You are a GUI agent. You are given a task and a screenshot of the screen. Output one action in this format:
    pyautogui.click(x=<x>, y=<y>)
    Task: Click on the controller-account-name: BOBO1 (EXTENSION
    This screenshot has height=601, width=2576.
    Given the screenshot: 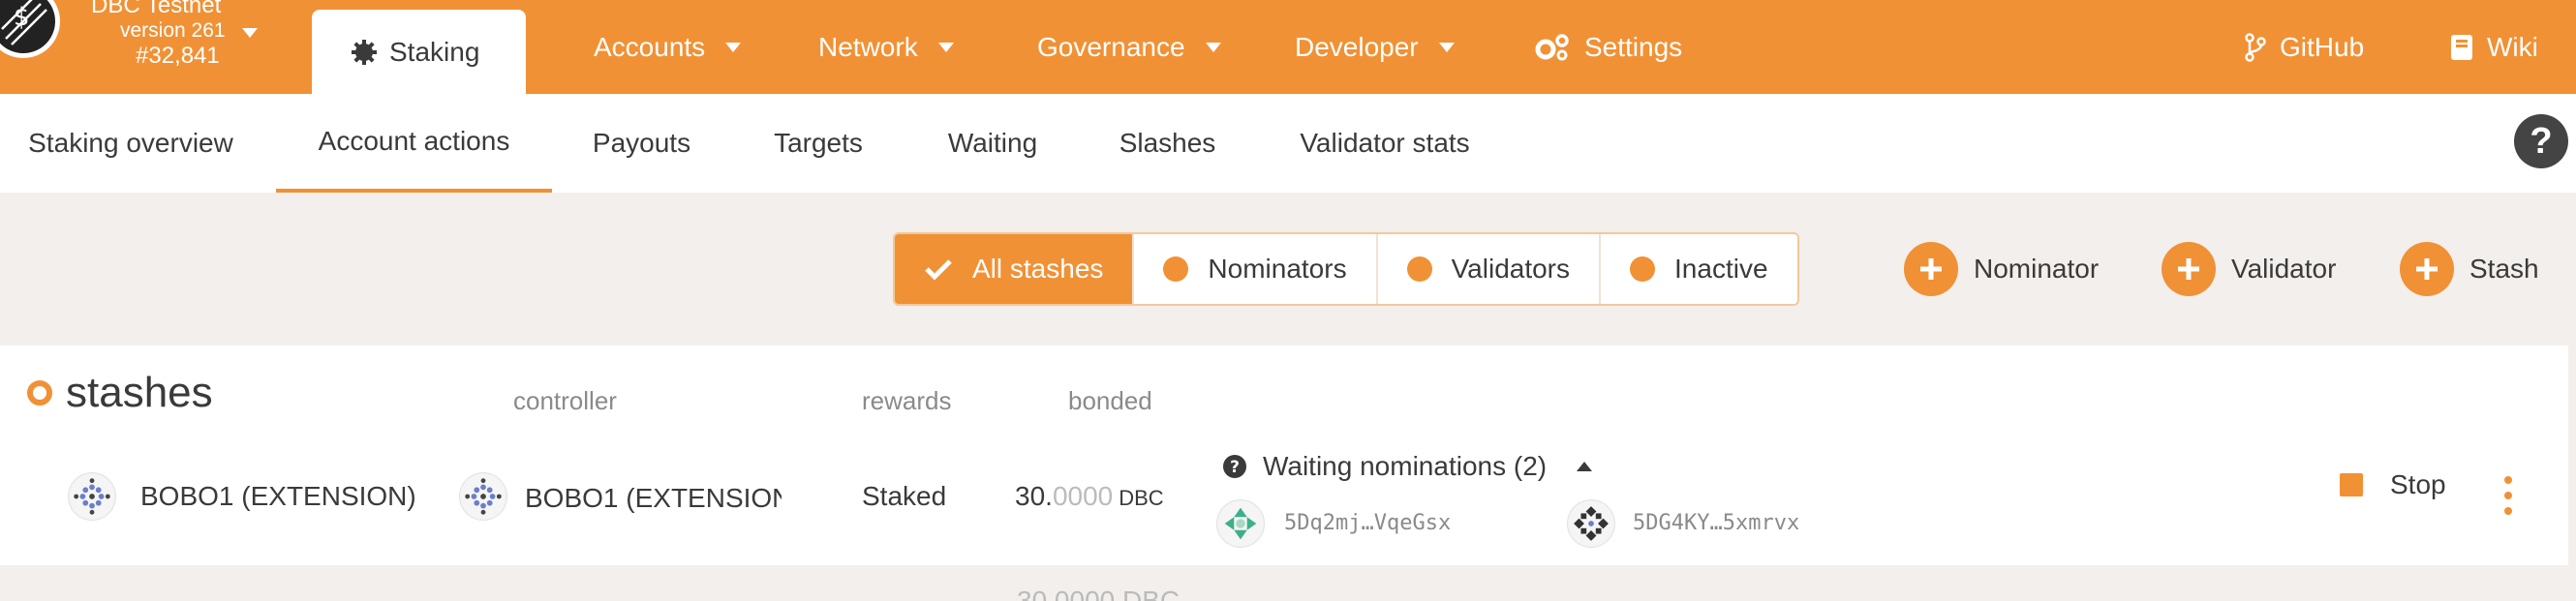 What is the action you would take?
    pyautogui.click(x=653, y=498)
    